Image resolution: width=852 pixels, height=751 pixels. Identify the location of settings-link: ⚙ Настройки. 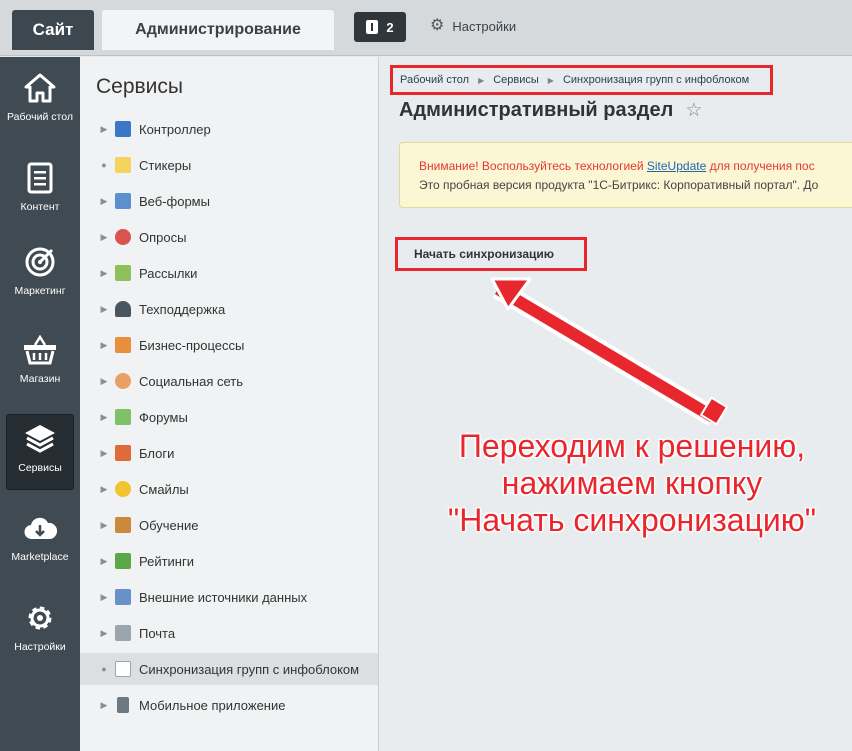
(473, 26).